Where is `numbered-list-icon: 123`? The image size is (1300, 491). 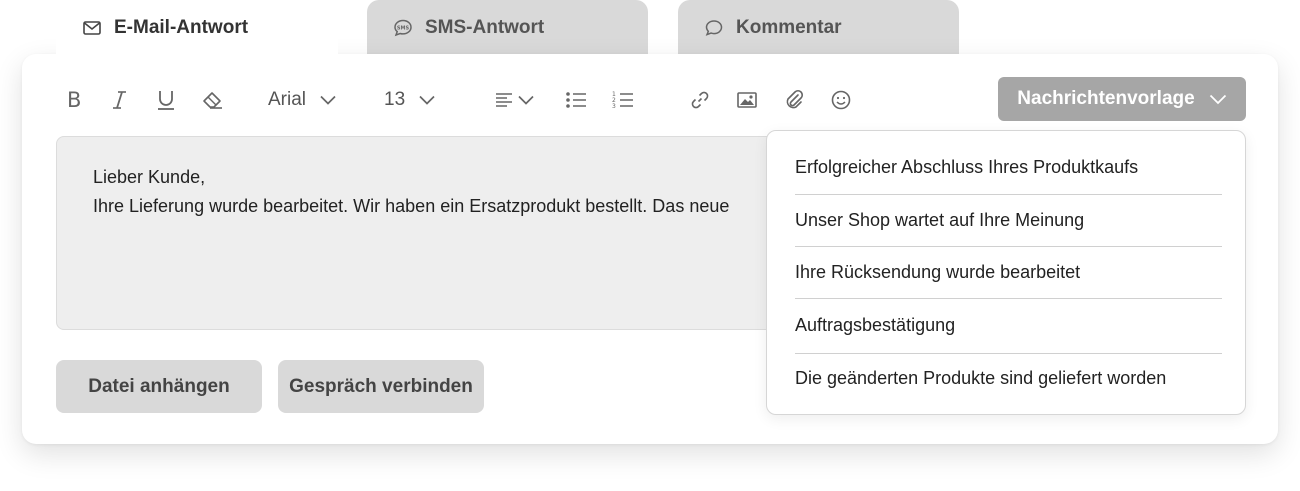
numbered-list-icon: 123 is located at coordinates (623, 100).